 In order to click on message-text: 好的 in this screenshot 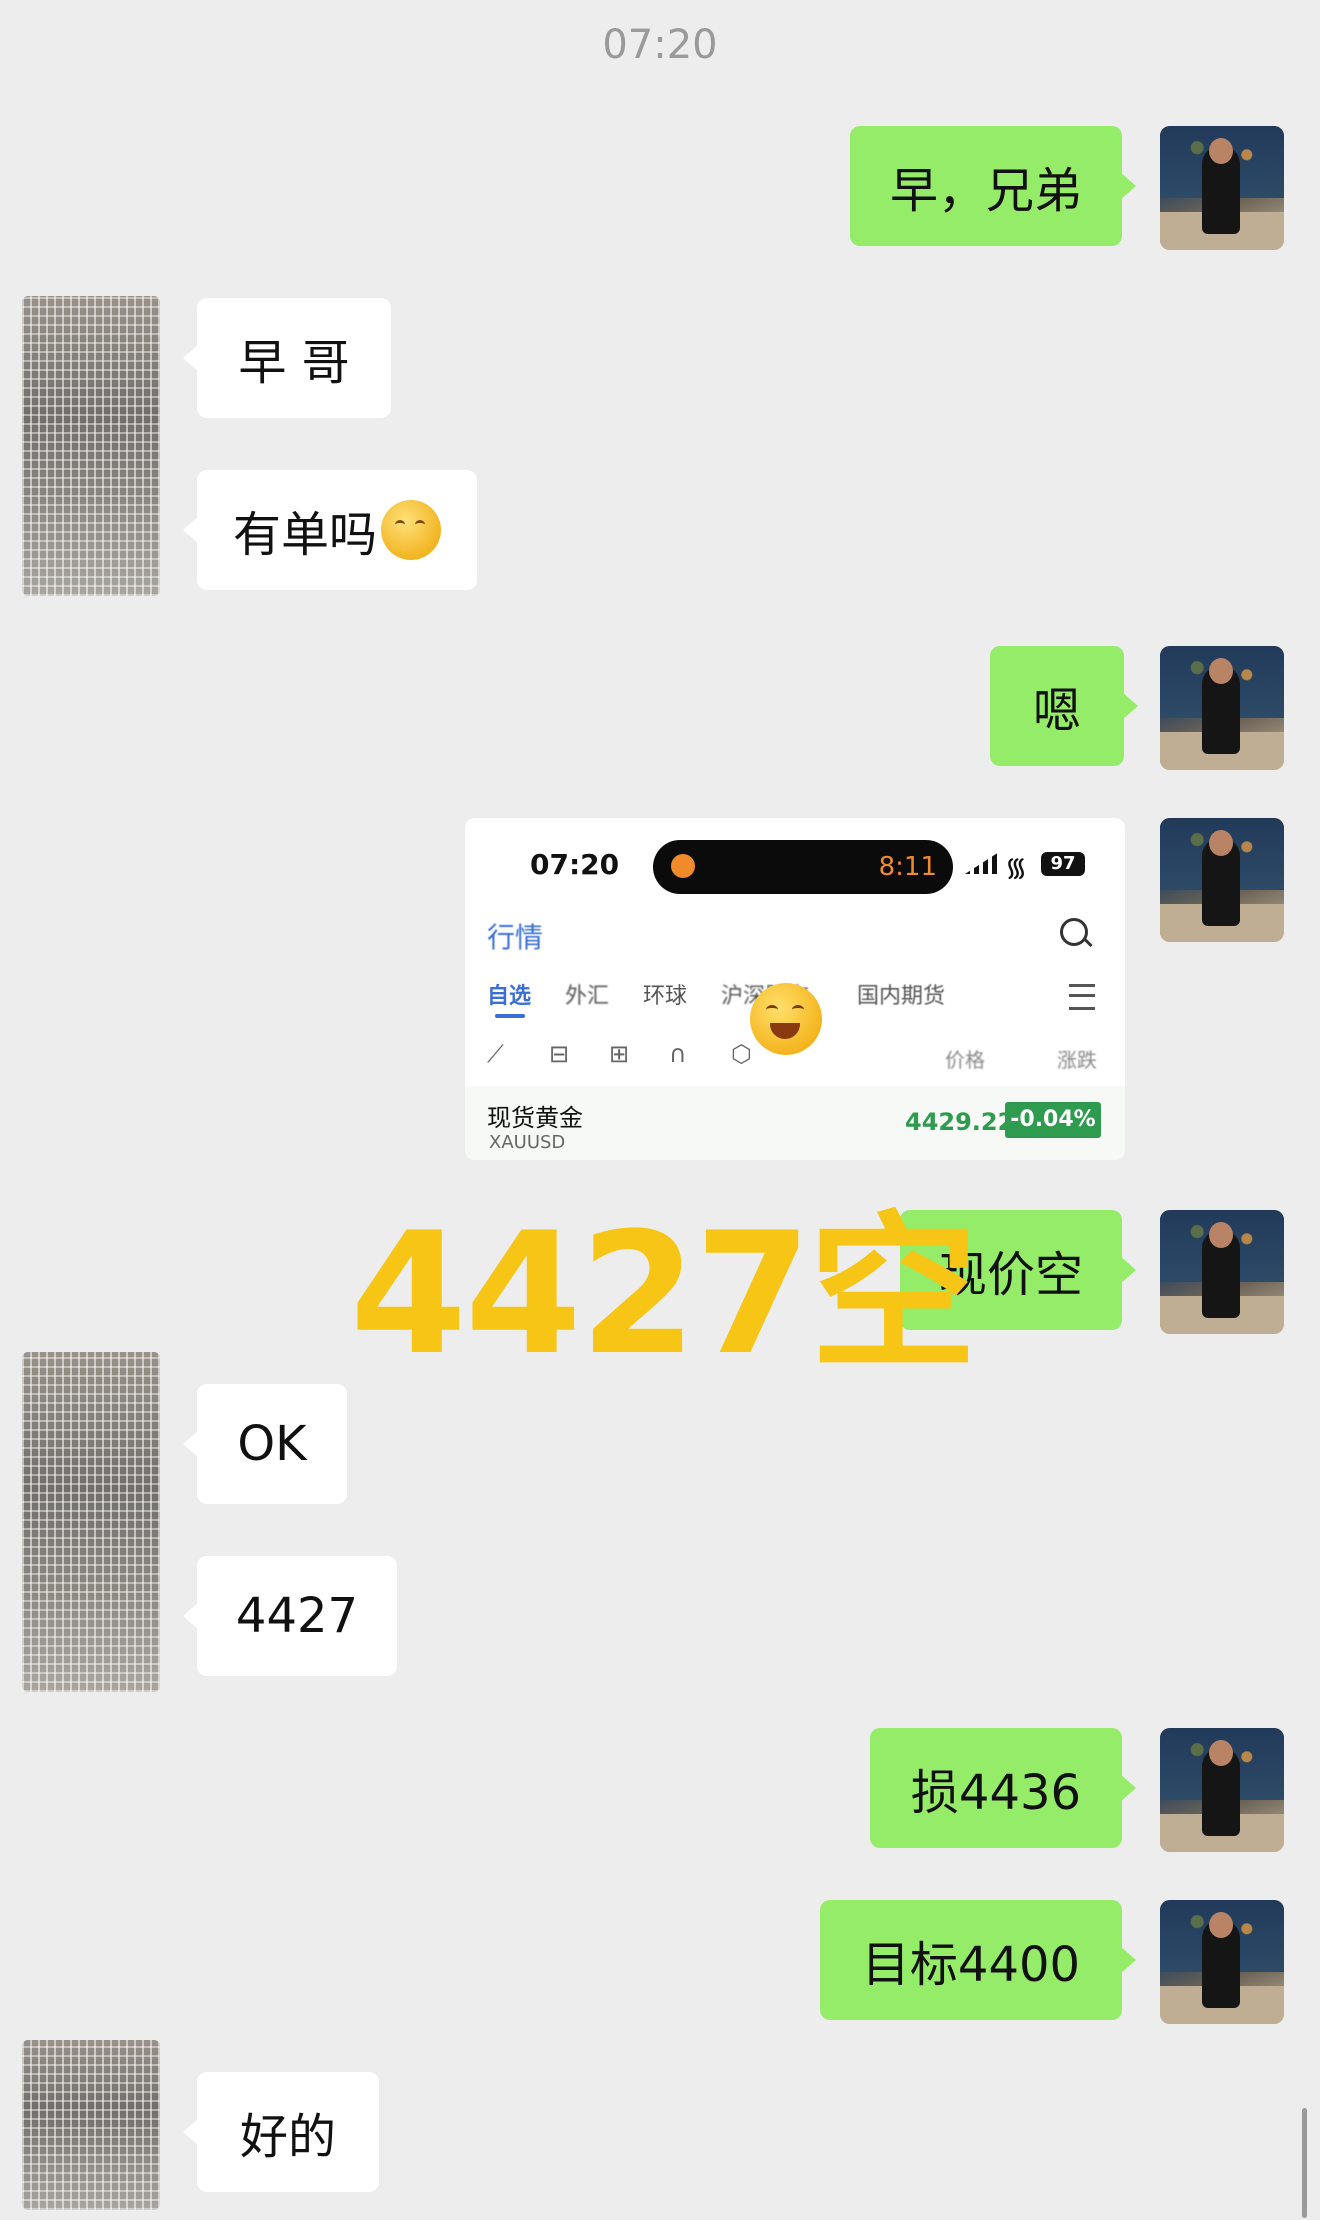, I will do `click(287, 2137)`.